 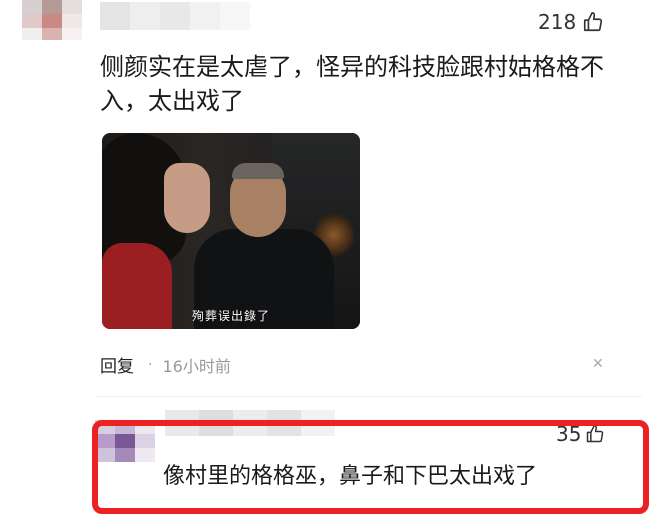 I want to click on reply-button: 回复, so click(x=117, y=364).